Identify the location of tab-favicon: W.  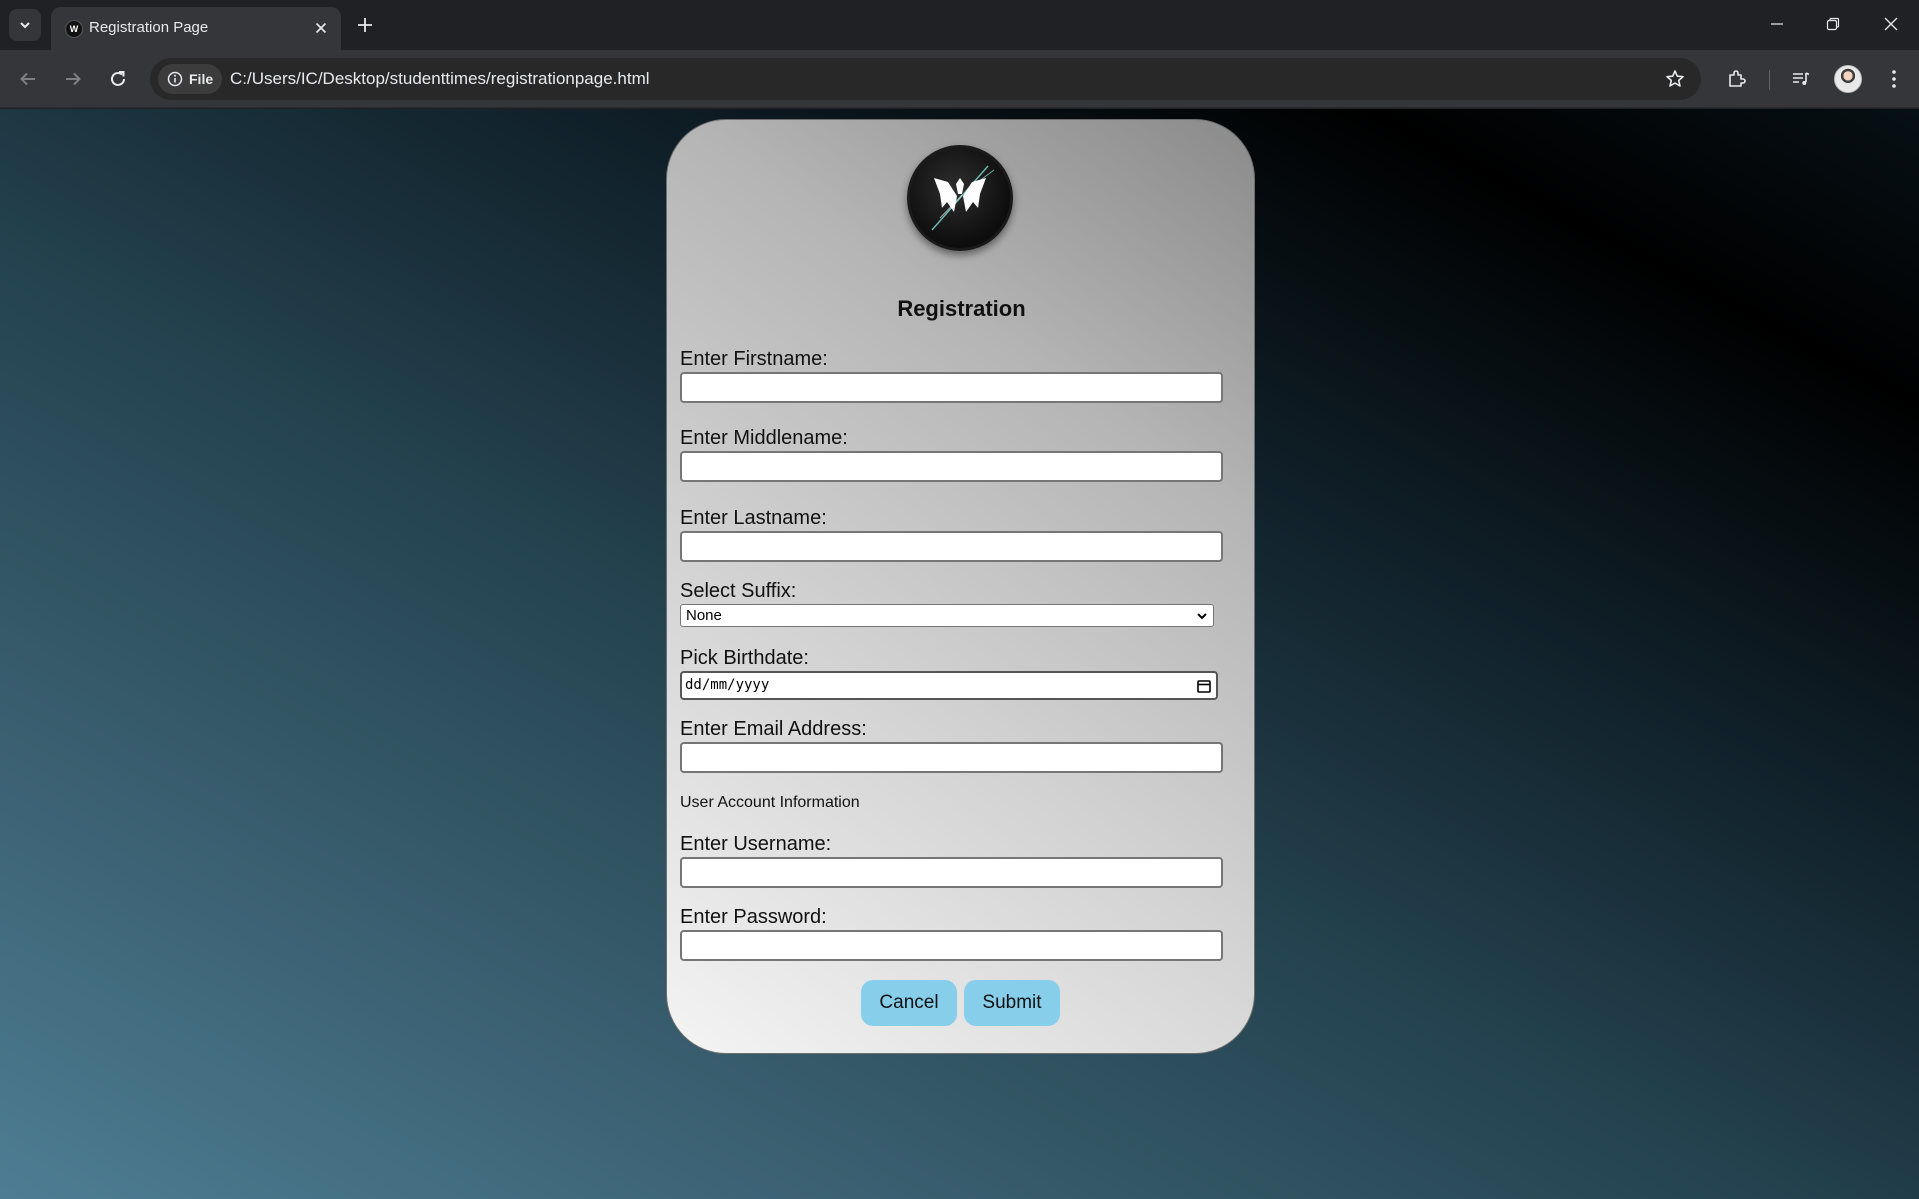
(74, 29).